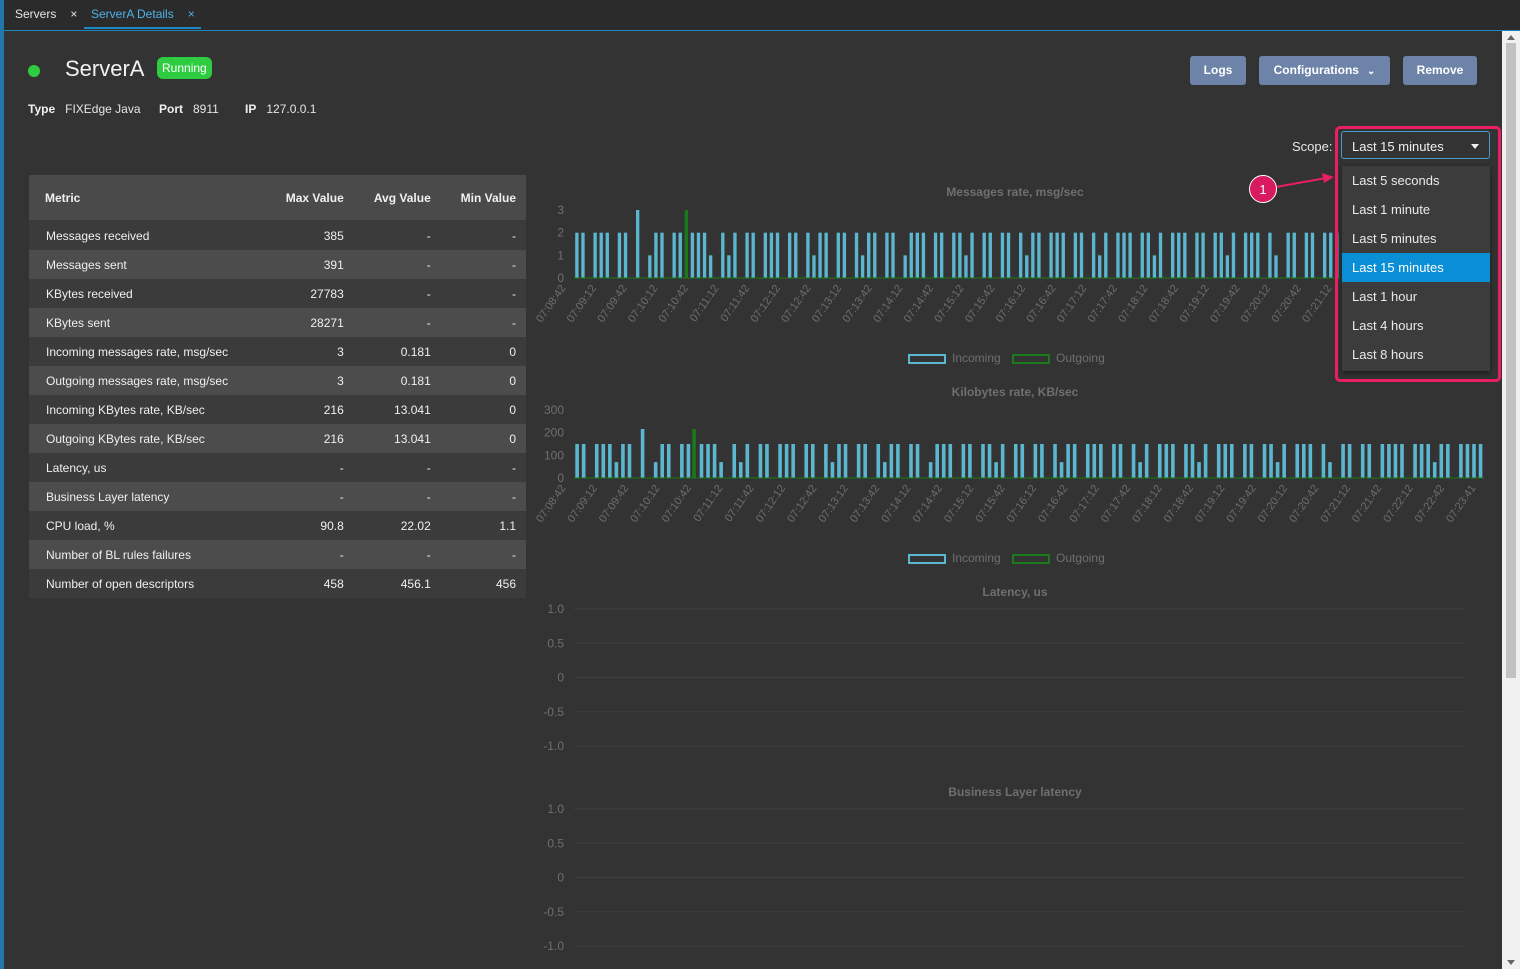 This screenshot has width=1520, height=969. What do you see at coordinates (1015, 792) in the screenshot?
I see `chart-title-bl-latency: Business Layer latency` at bounding box center [1015, 792].